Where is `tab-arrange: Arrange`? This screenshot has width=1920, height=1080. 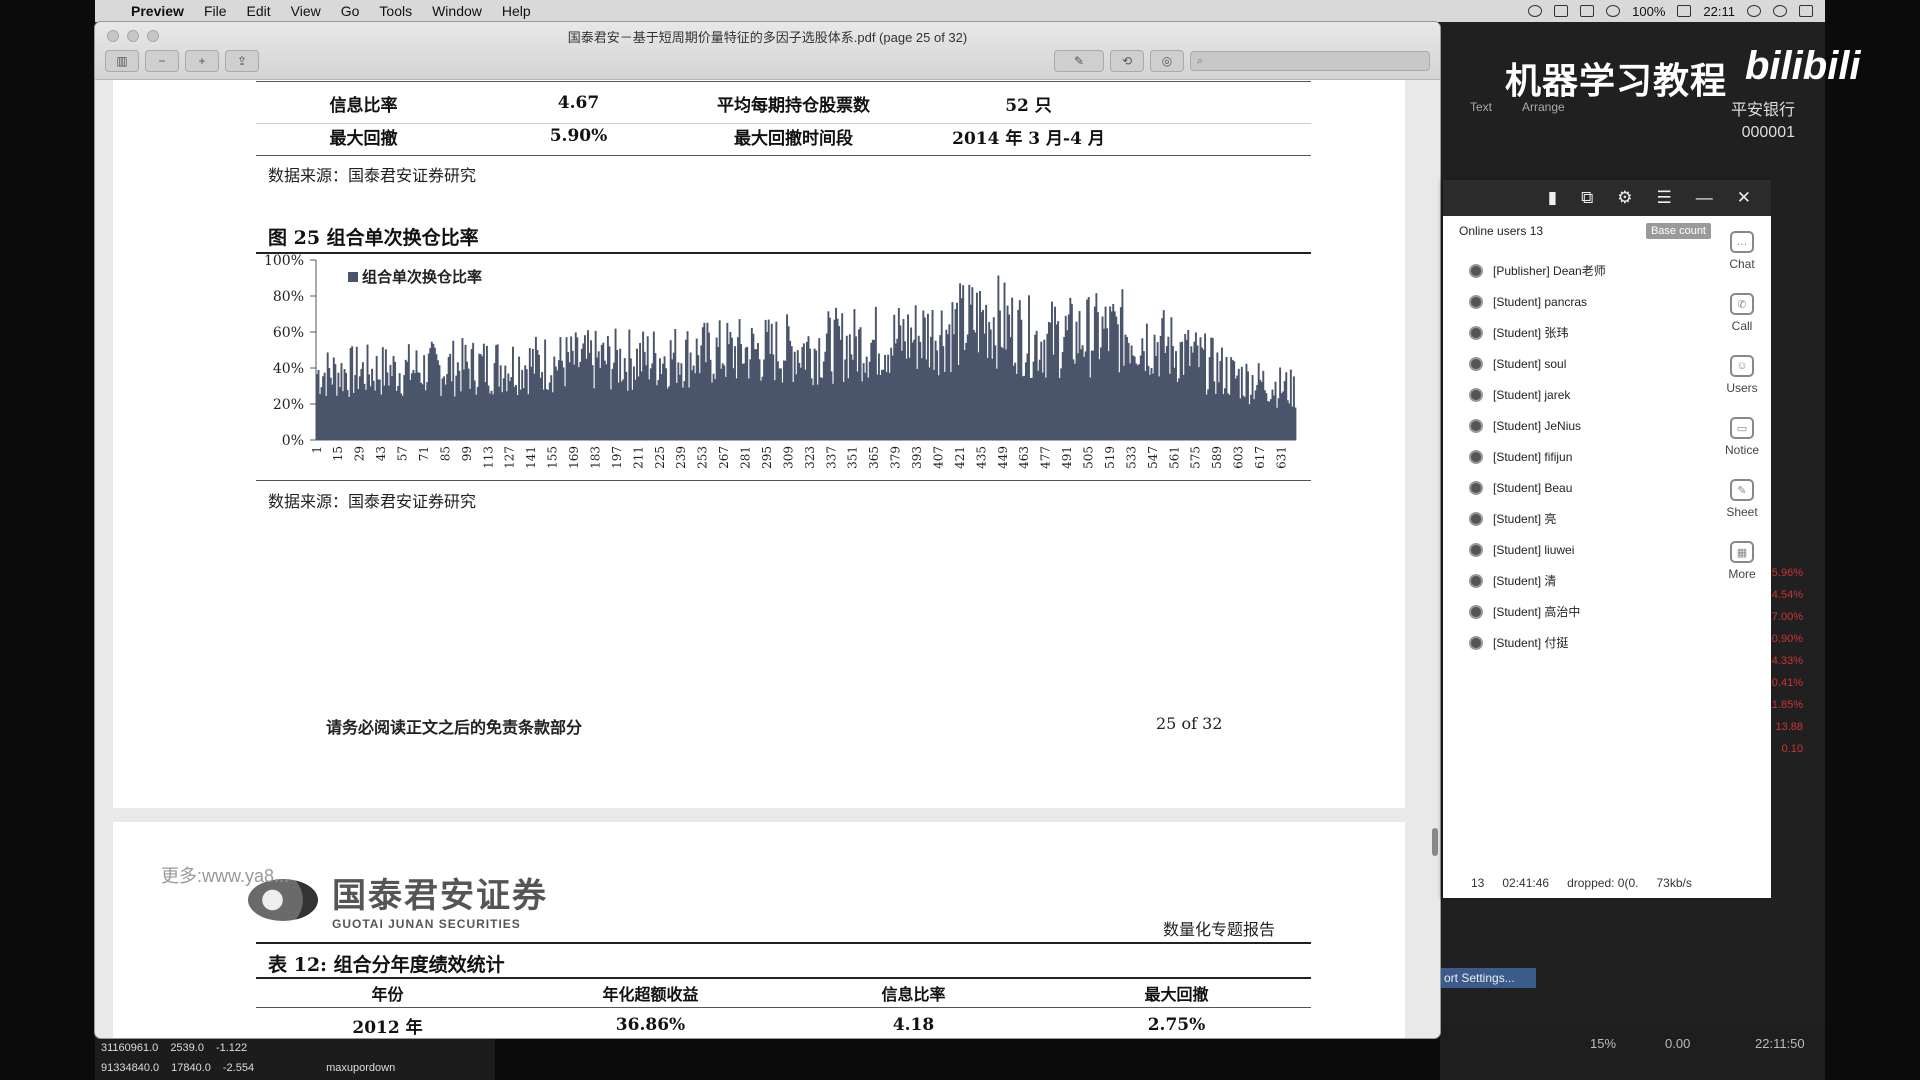
tab-arrange: Arrange is located at coordinates (1543, 107).